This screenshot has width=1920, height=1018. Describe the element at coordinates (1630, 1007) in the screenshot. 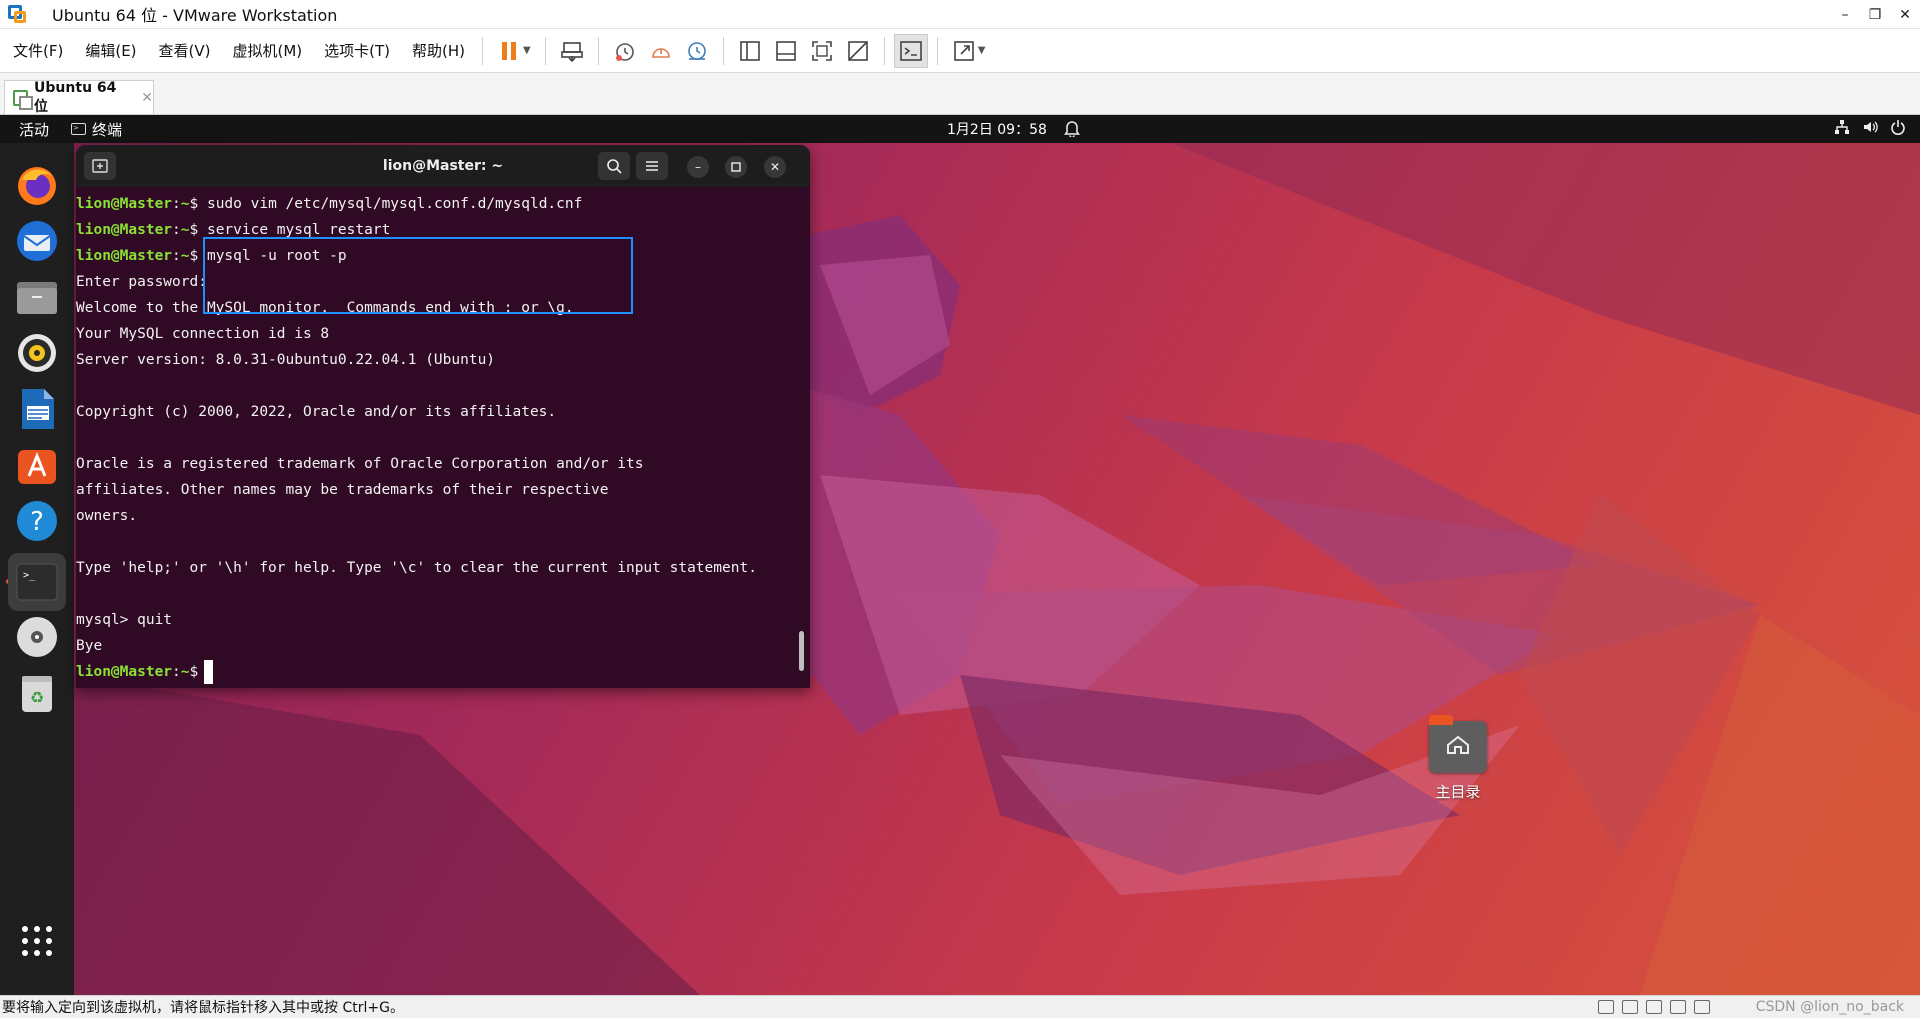

I see `cd-rom-icon` at that location.